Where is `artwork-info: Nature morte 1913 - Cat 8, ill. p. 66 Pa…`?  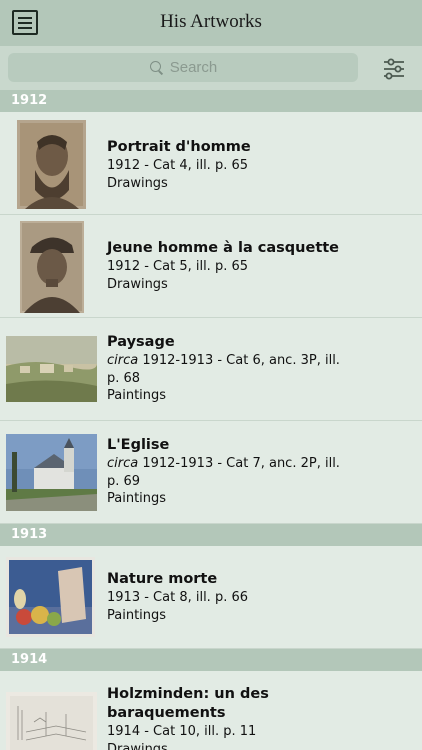 artwork-info: Nature morte 1913 - Cat 8, ill. p. 66 Pa… is located at coordinates (227, 597).